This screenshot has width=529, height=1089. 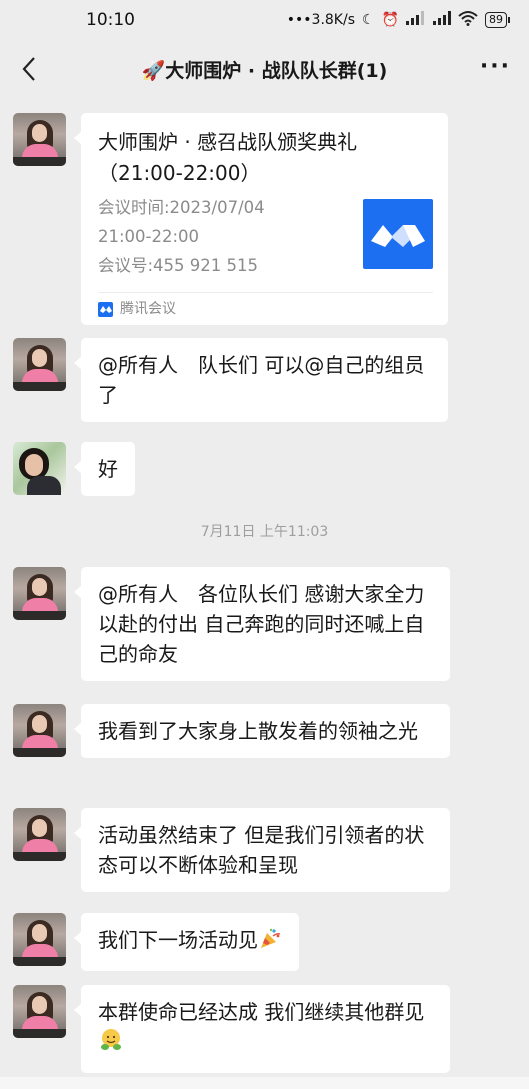 What do you see at coordinates (261, 380) in the screenshot?
I see `message-bubble: @所有人 队长们 可以@自己的组员了` at bounding box center [261, 380].